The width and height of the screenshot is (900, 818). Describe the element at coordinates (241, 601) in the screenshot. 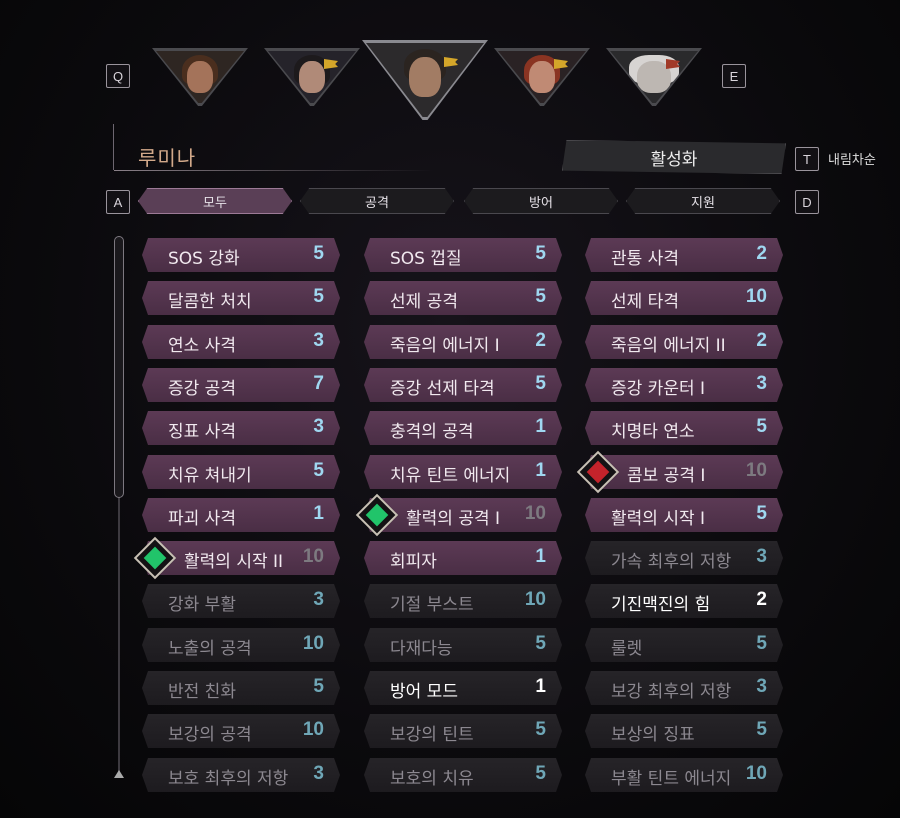

I see `skill-card: 강화 부활 3` at that location.